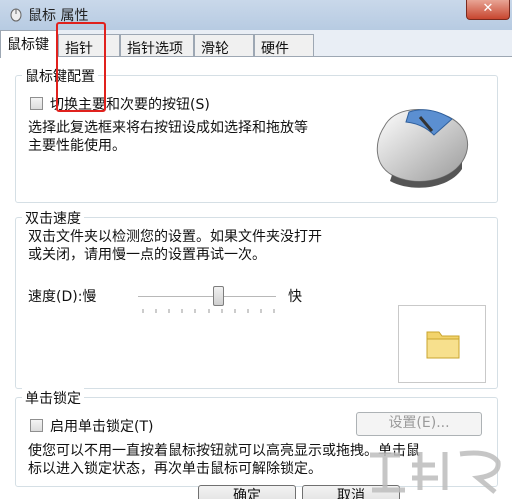 This screenshot has width=512, height=499. What do you see at coordinates (62, 297) in the screenshot?
I see `speed-label: 速度(D):慢` at bounding box center [62, 297].